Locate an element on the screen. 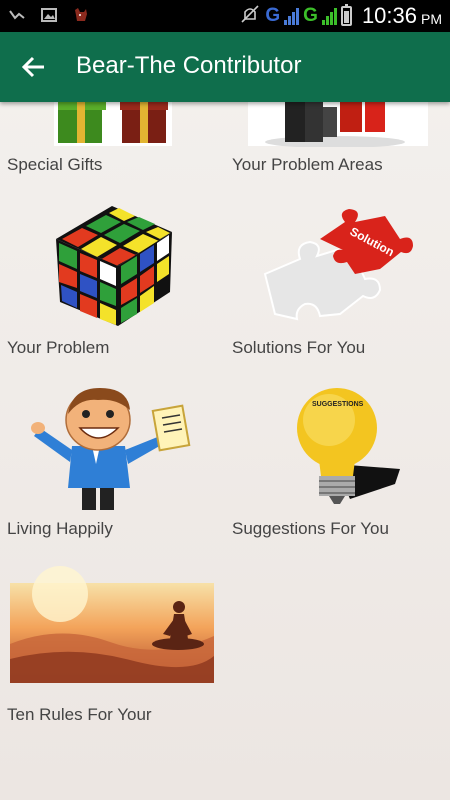 This screenshot has height=800, width=450. light-bulb-image: SUGGESTIONS is located at coordinates (348, 446).